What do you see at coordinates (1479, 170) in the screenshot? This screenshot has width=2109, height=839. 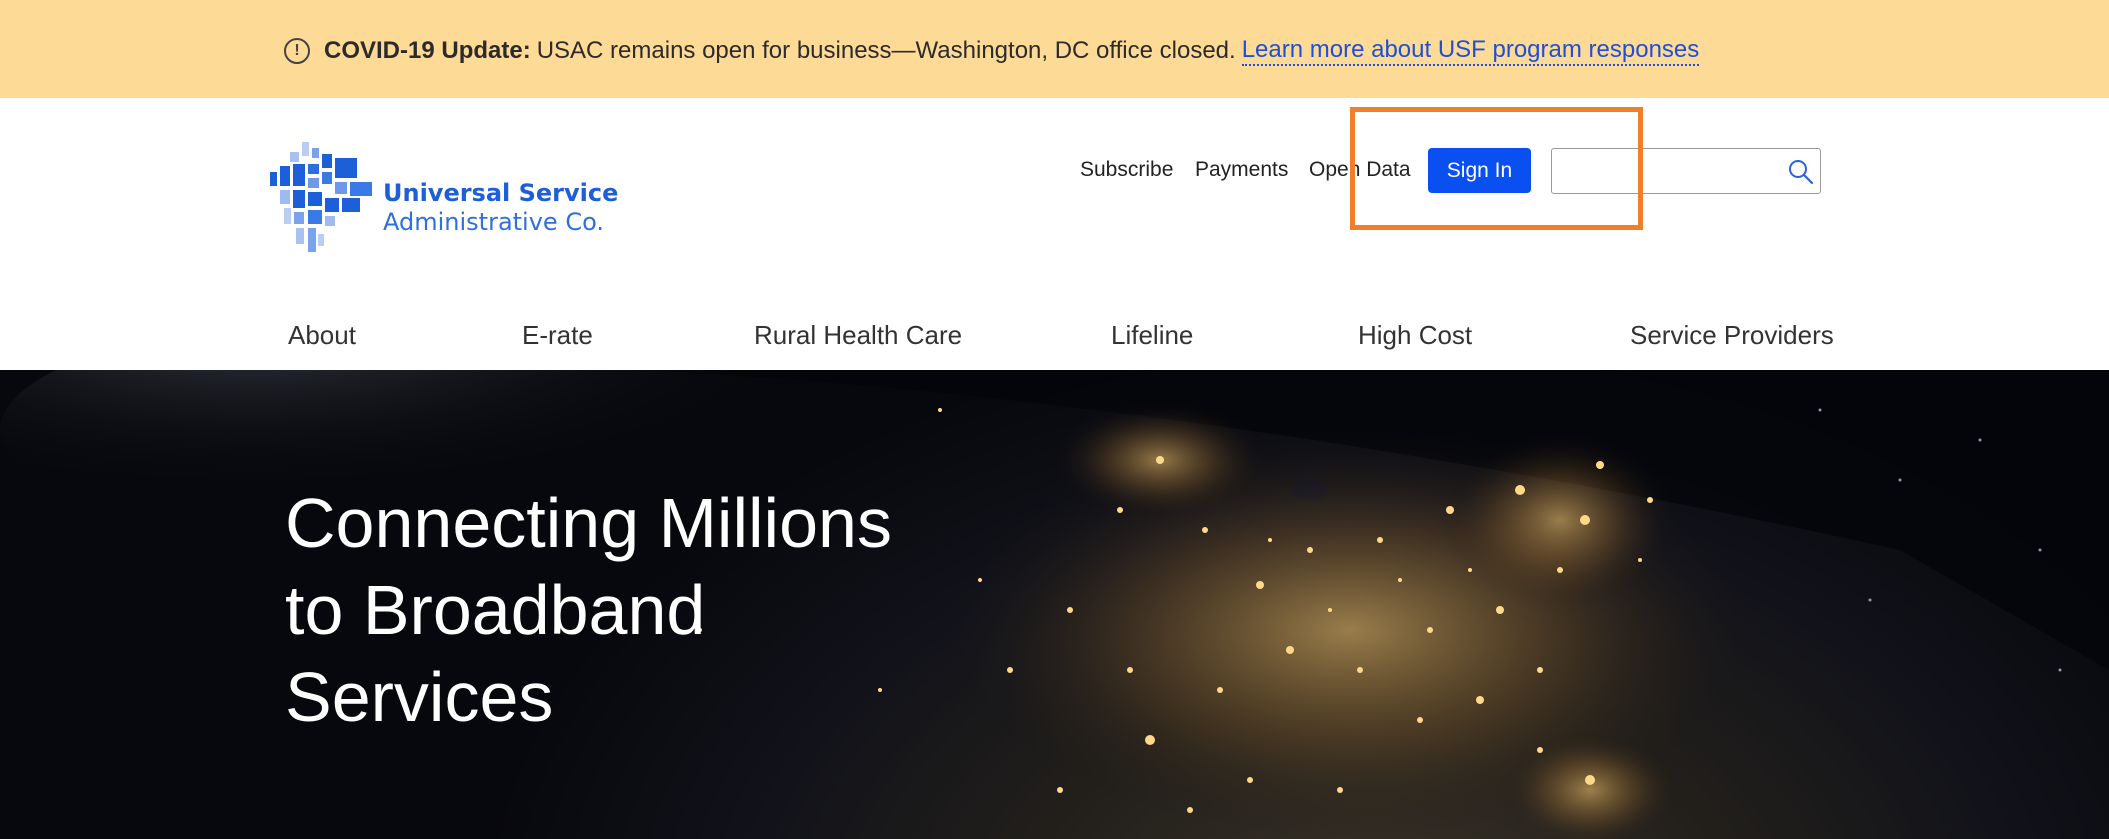 I see `sign-in-button: Sign In` at bounding box center [1479, 170].